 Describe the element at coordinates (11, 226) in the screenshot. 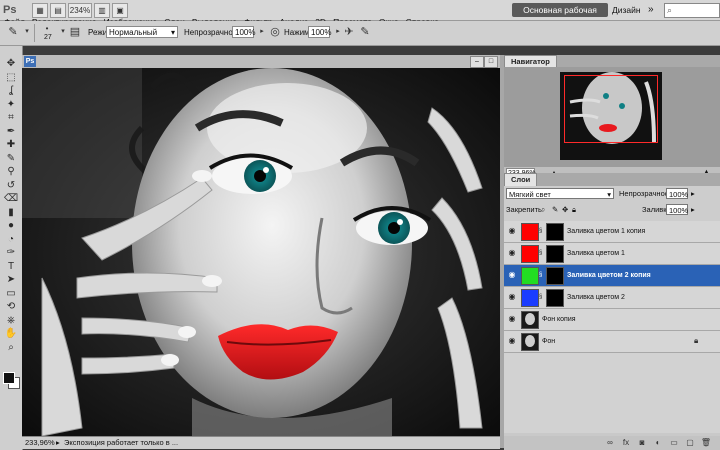

I see `blur-tool-icon: ●` at that location.